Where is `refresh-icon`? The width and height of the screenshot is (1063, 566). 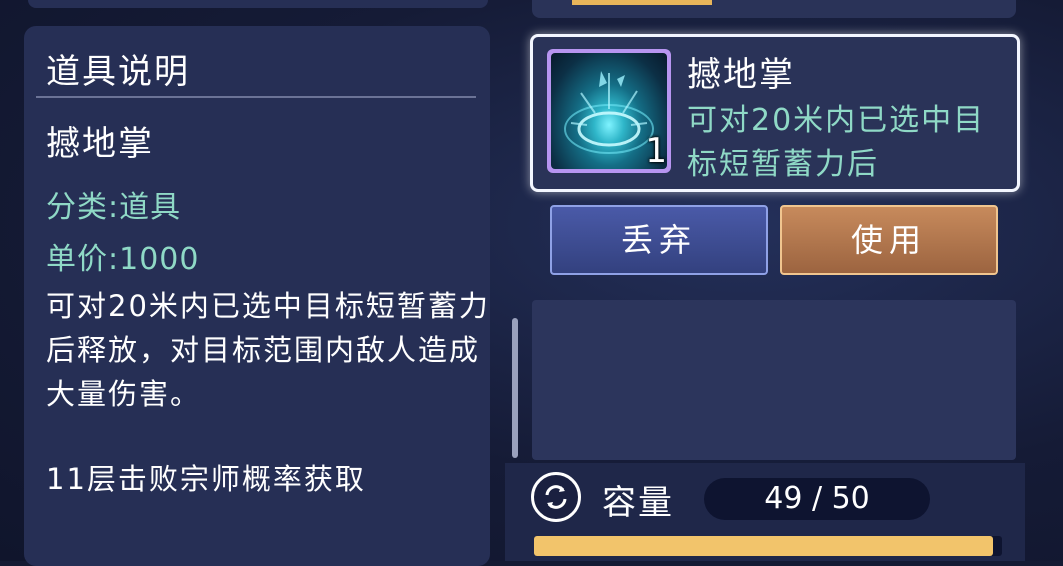 refresh-icon is located at coordinates (556, 497).